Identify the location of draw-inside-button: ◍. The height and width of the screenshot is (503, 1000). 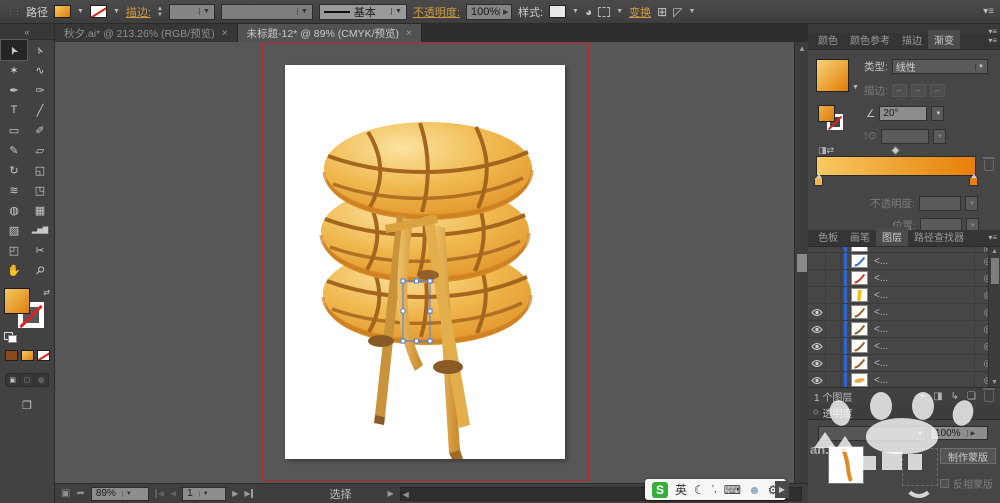
(40, 380).